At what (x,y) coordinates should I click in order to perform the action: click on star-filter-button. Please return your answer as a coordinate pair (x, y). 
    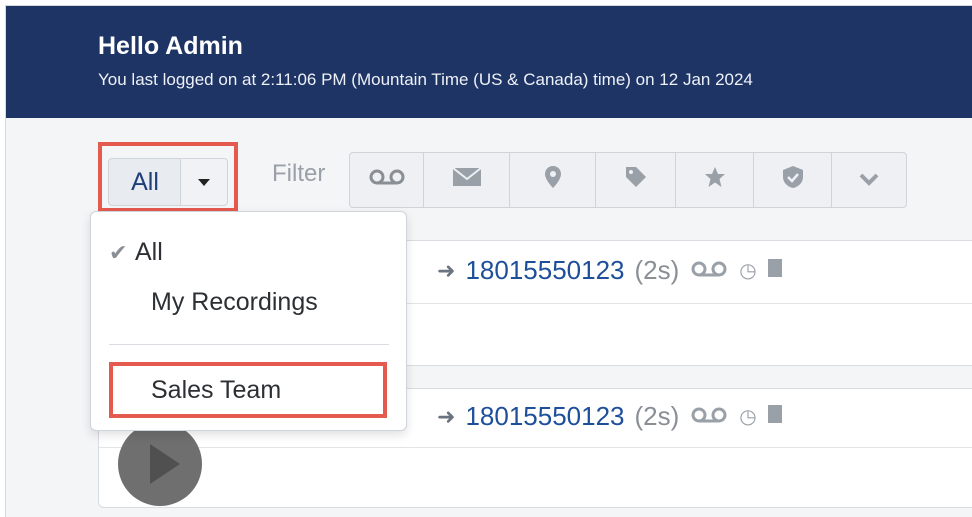
    Looking at the image, I should click on (715, 180).